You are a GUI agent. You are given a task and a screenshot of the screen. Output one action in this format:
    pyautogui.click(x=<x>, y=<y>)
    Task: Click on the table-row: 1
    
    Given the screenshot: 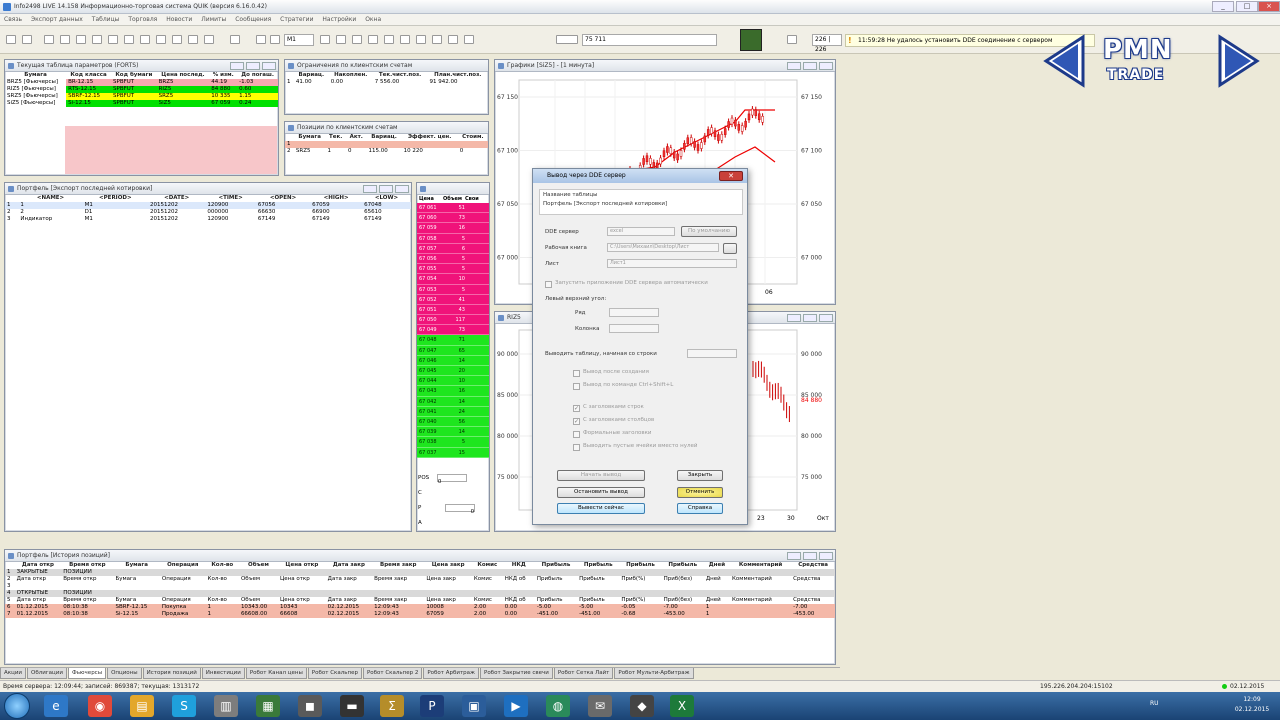 What is the action you would take?
    pyautogui.click(x=386, y=144)
    